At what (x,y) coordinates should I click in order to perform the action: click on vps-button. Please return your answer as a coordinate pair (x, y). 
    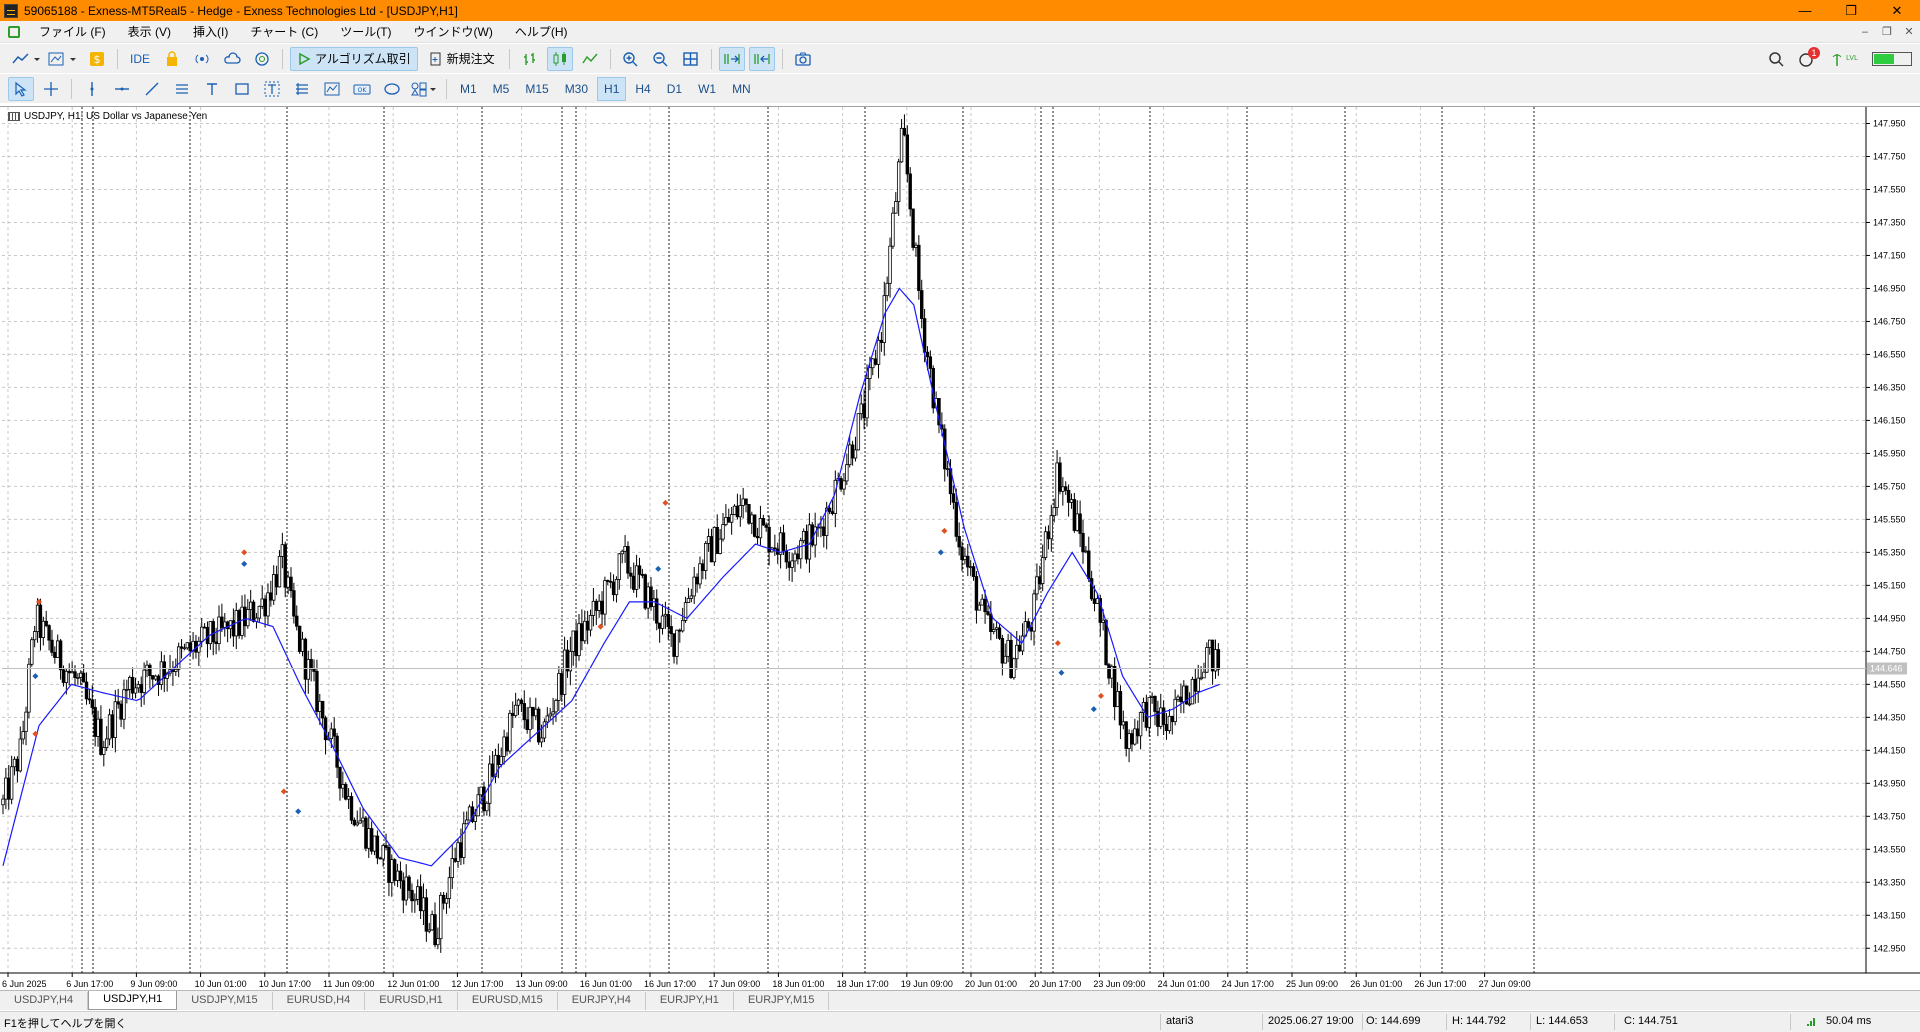
    Looking at the image, I should click on (232, 59).